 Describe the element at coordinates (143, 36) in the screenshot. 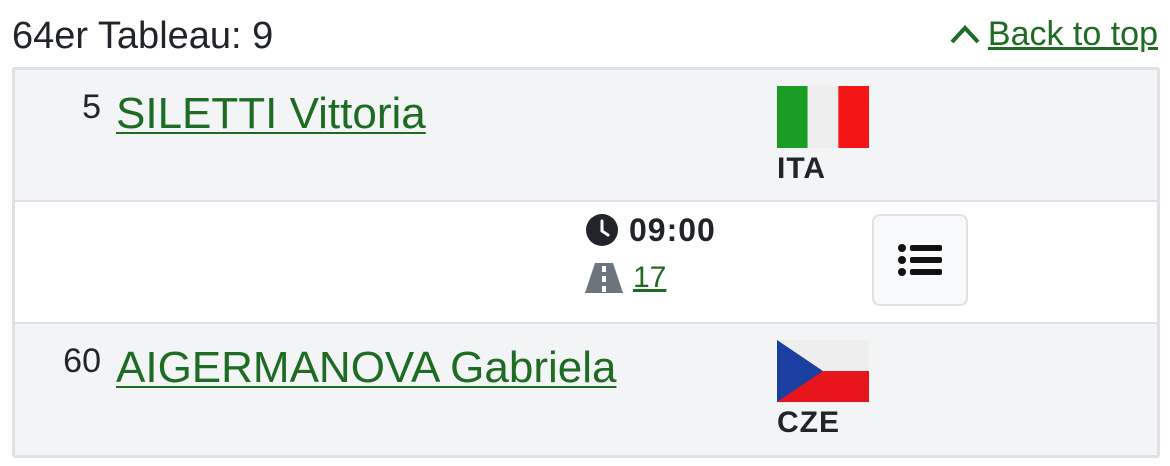

I see `tableau-title: 64er Tableau: 9` at that location.